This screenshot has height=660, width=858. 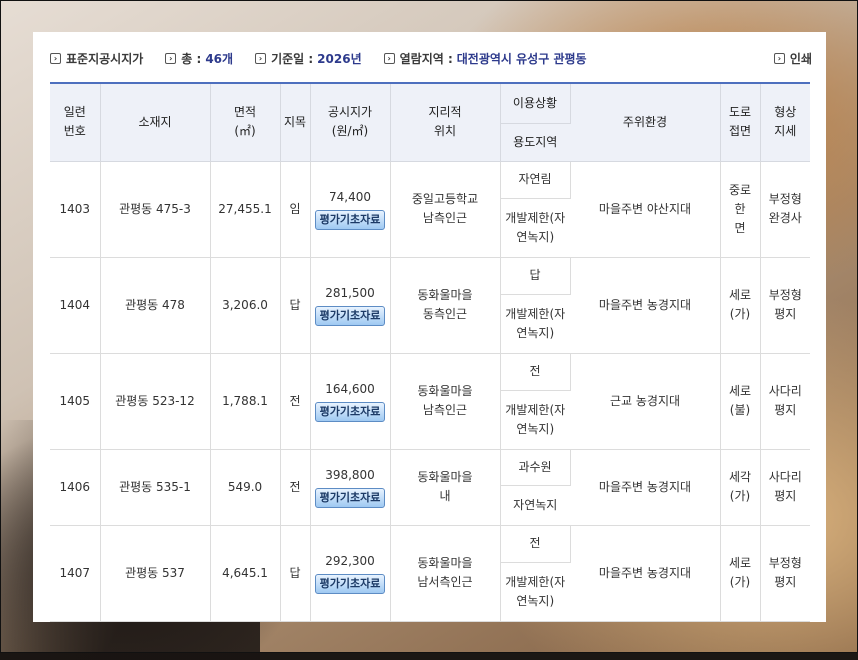 What do you see at coordinates (219, 58) in the screenshot?
I see `total-value: 46개` at bounding box center [219, 58].